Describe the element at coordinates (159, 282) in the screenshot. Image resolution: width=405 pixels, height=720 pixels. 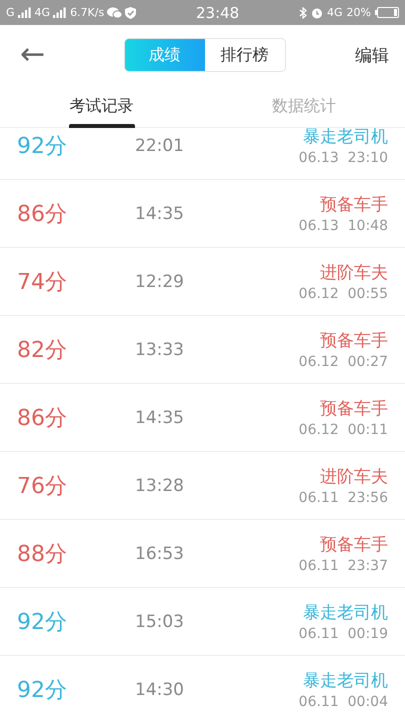
I see `duration: 12:29` at that location.